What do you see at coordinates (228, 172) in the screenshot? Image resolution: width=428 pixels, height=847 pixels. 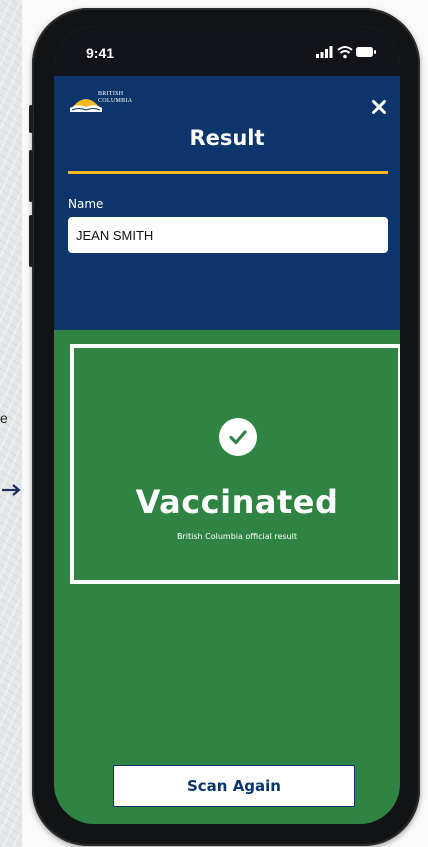 I see `title-divider` at bounding box center [228, 172].